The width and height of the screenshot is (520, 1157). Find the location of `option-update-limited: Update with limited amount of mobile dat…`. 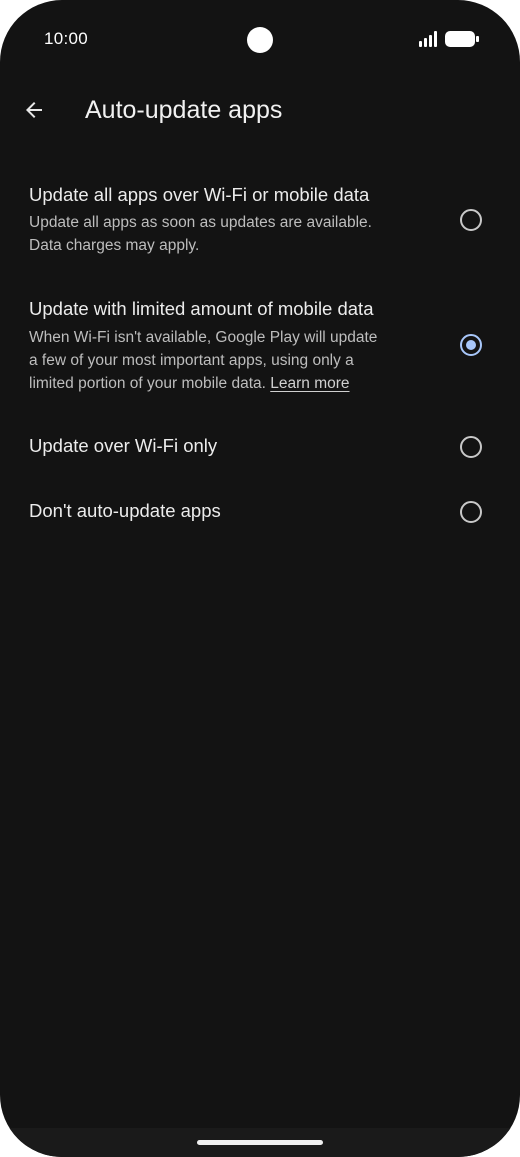

option-update-limited: Update with limited amount of mobile dat… is located at coordinates (260, 347).